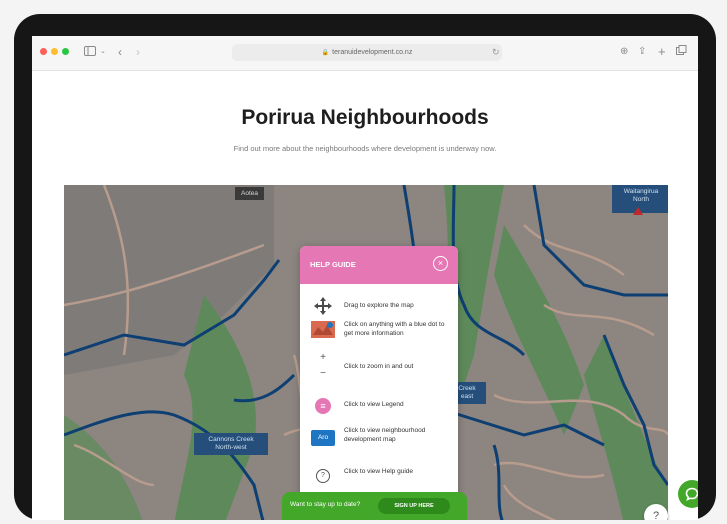 The height and width of the screenshot is (524, 727). I want to click on help-icon: ?, so click(323, 473).